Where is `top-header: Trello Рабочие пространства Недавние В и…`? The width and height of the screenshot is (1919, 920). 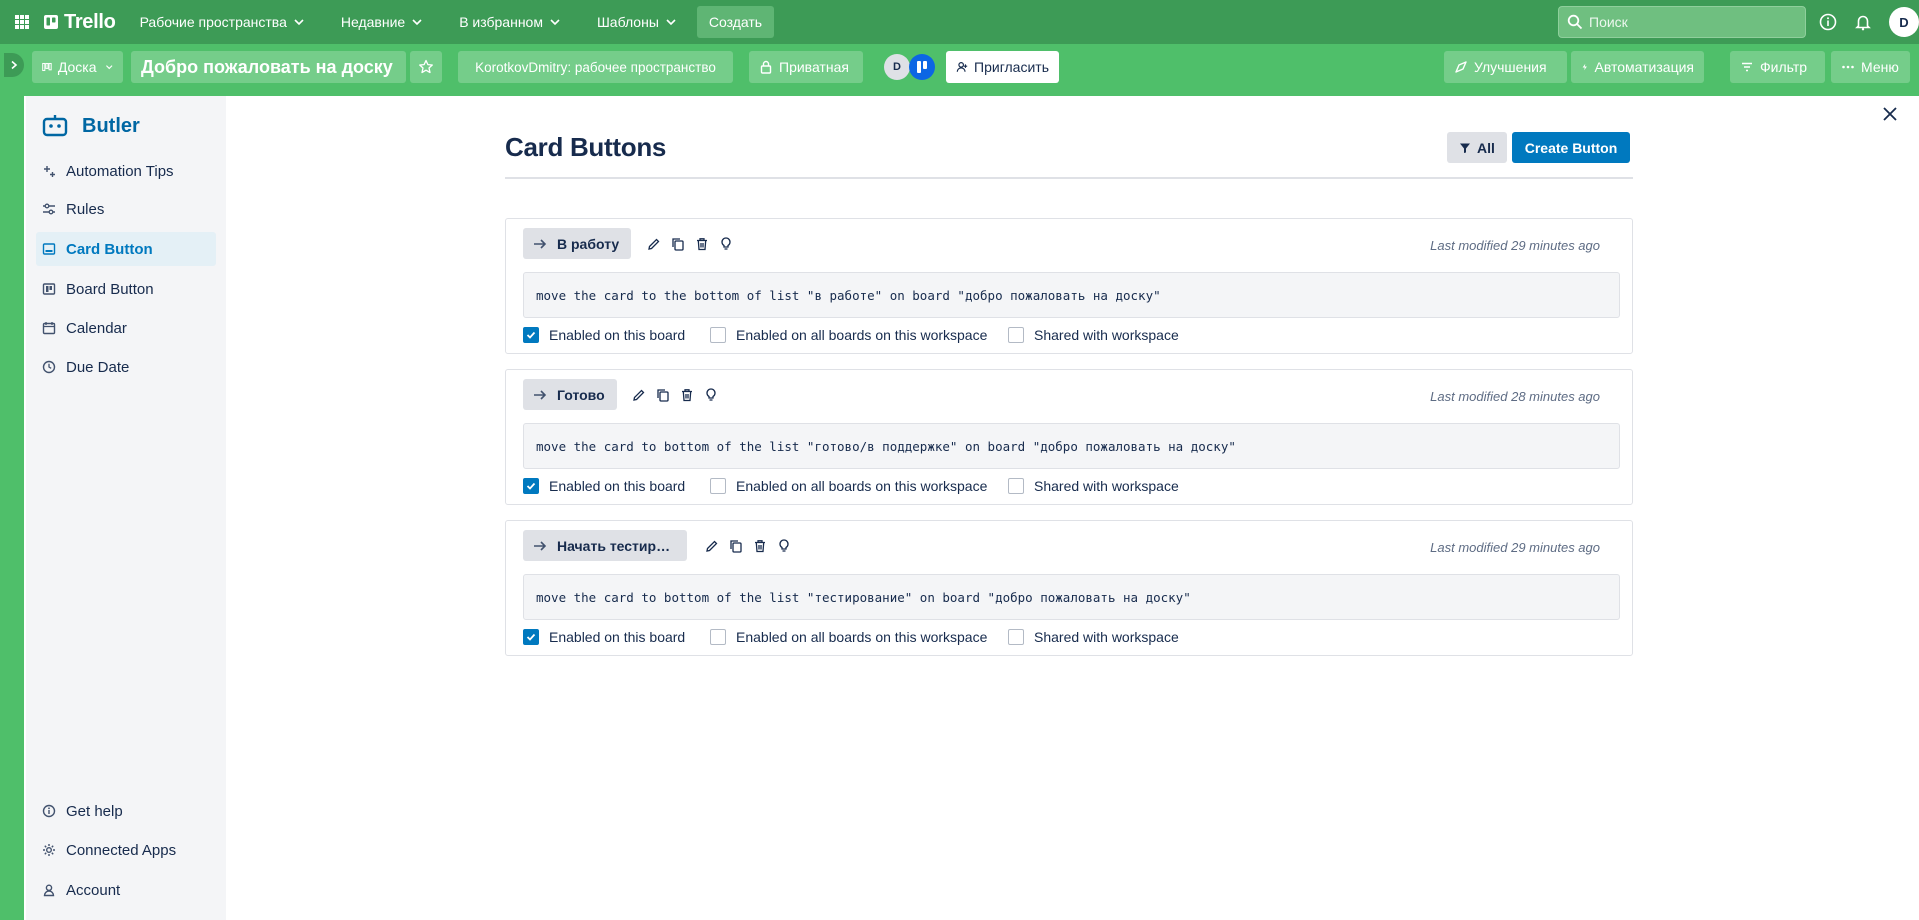 top-header: Trello Рабочие пространства Недавние В и… is located at coordinates (959, 22).